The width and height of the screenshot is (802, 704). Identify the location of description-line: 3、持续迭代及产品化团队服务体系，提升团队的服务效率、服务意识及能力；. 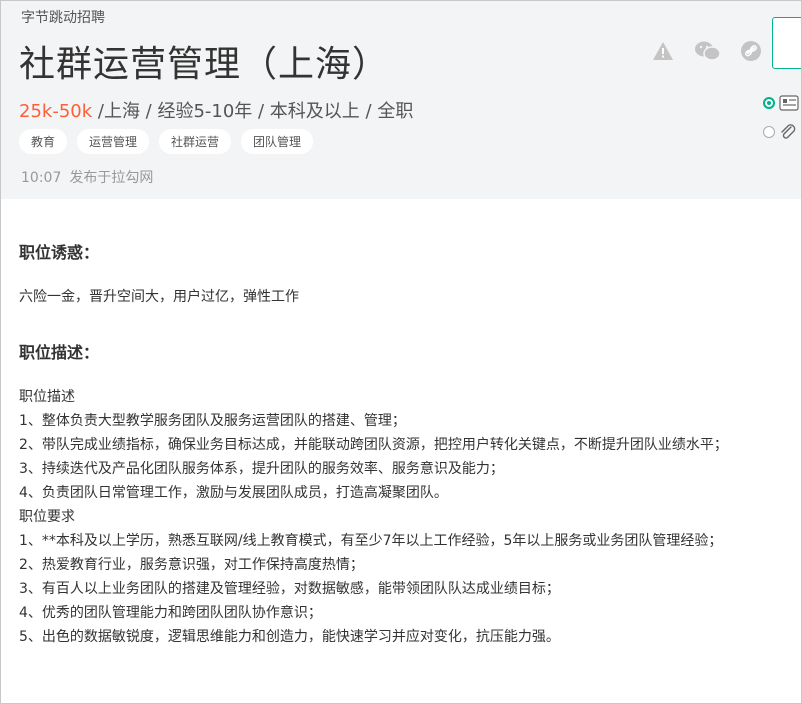
(261, 469).